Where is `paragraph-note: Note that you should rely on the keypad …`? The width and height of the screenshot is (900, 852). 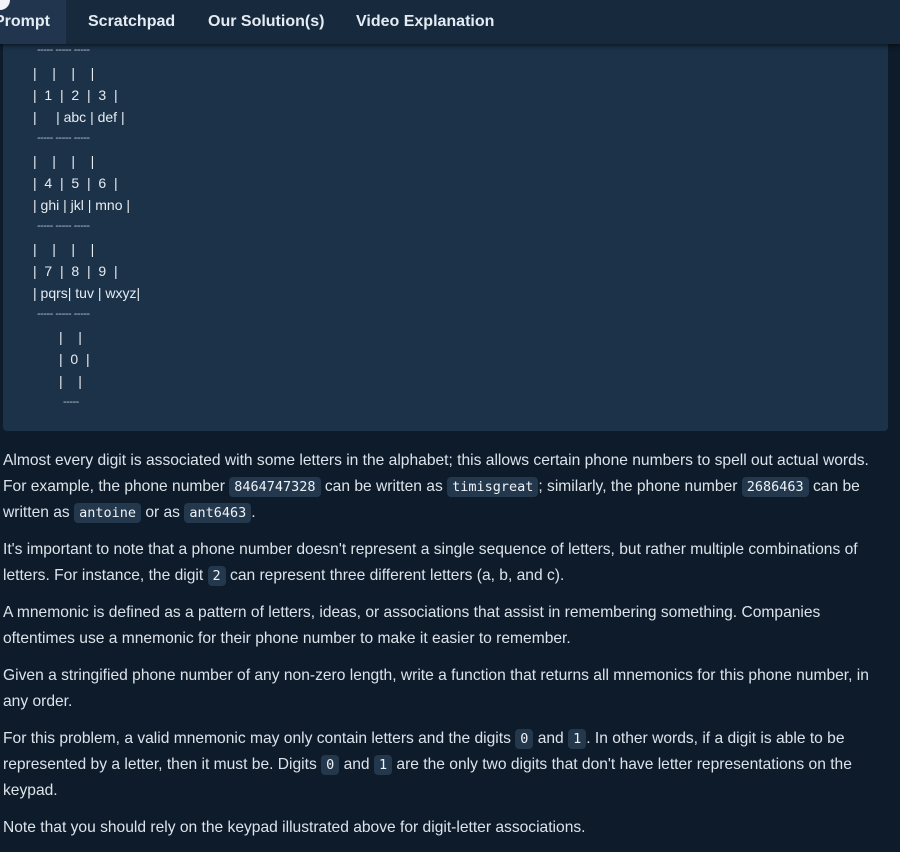 paragraph-note: Note that you should rely on the keypad … is located at coordinates (294, 827).